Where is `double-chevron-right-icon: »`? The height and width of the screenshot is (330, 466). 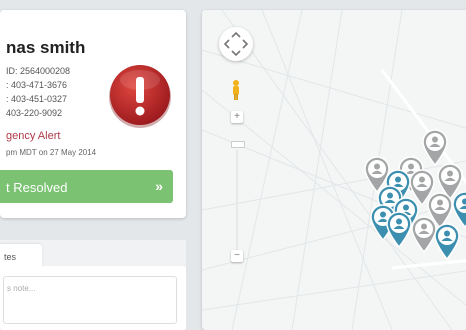 double-chevron-right-icon: » is located at coordinates (159, 186).